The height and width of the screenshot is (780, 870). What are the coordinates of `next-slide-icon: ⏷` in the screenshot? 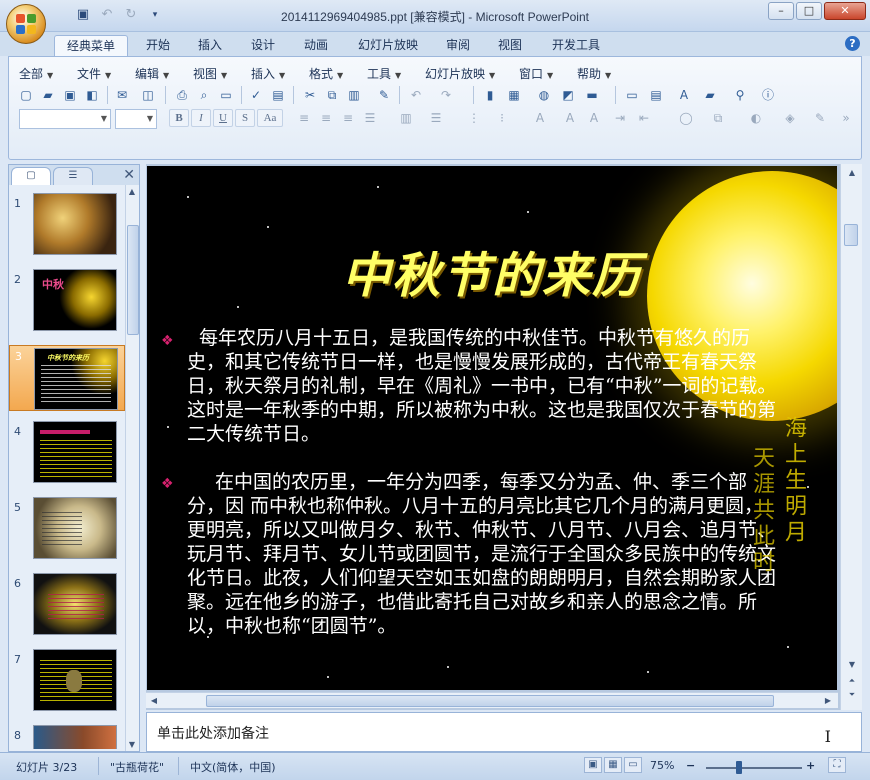 It's located at (852, 695).